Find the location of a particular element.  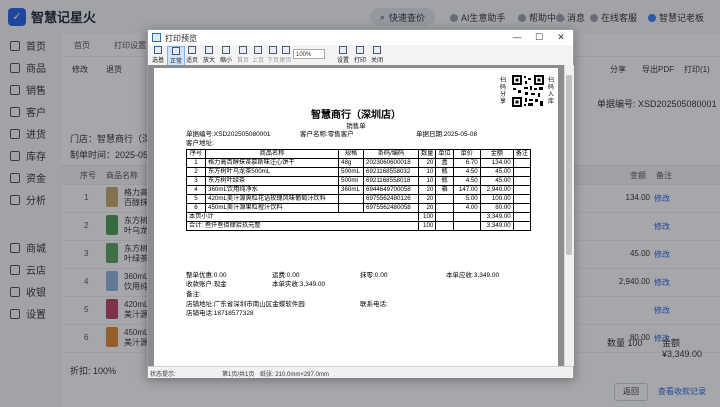

ribbon-label: 下页 is located at coordinates (272, 61).